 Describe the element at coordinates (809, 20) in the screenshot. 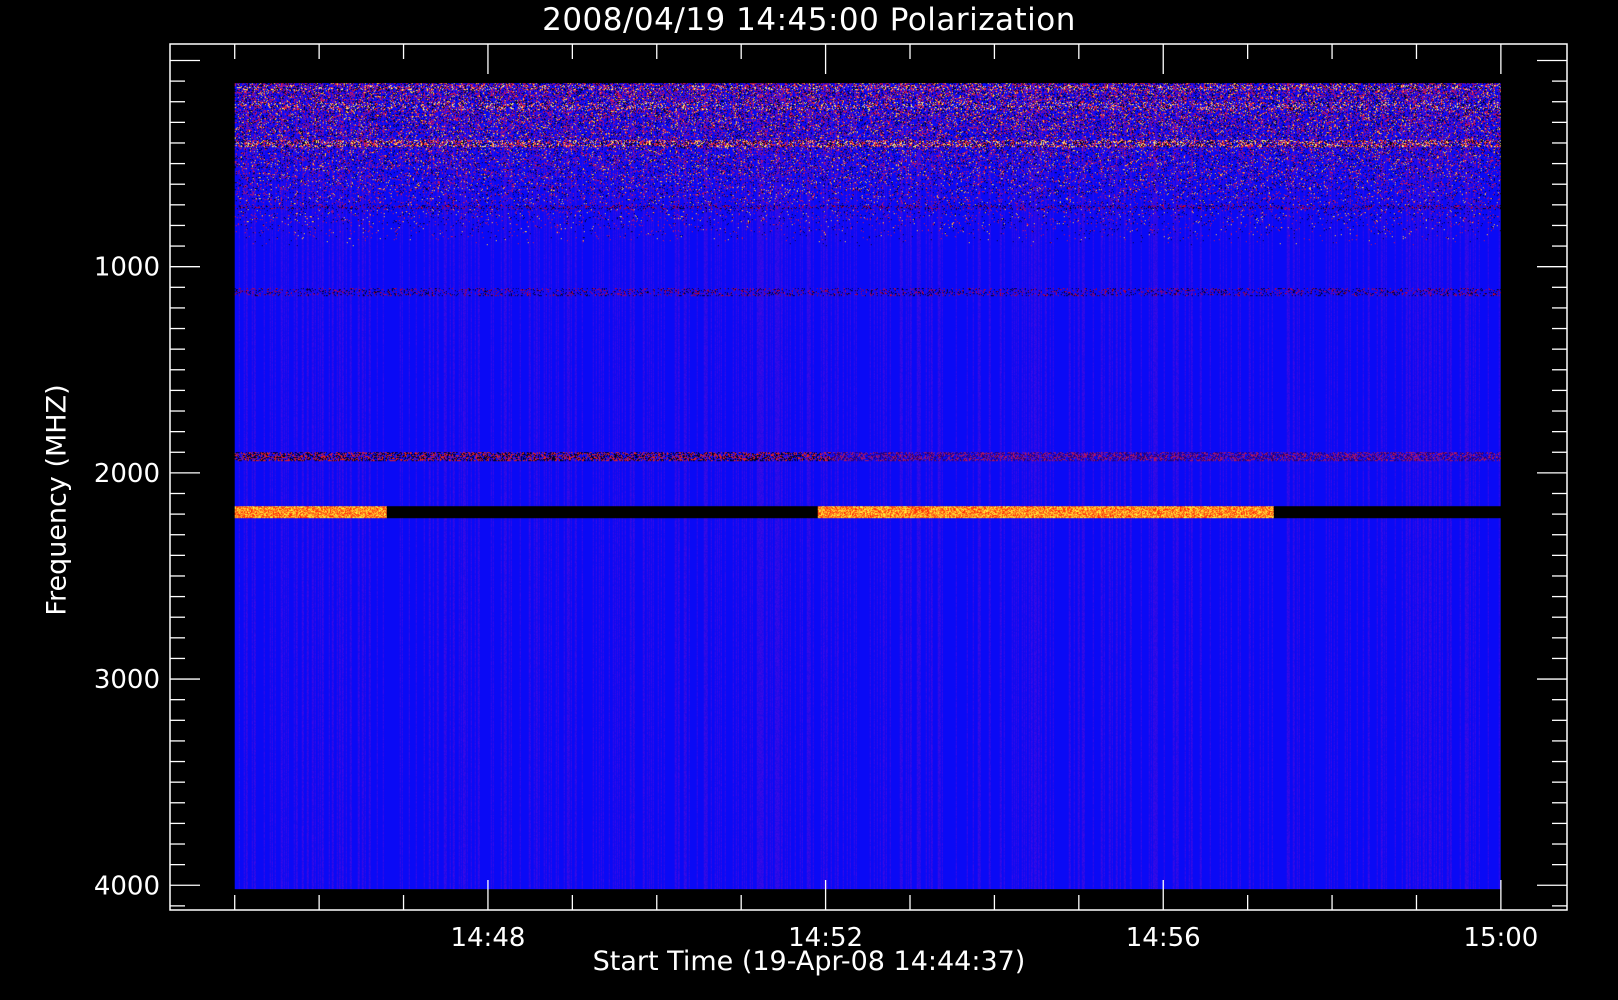

I see `chart-title: 2008/04/19 14:45:00 Polarization` at that location.